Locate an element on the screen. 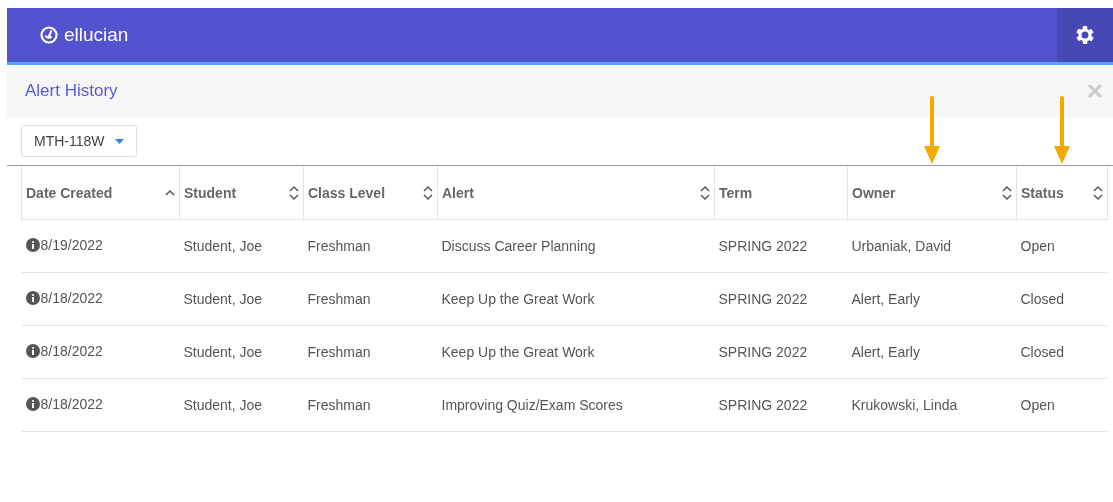  logo-text: ellucian is located at coordinates (96, 35).